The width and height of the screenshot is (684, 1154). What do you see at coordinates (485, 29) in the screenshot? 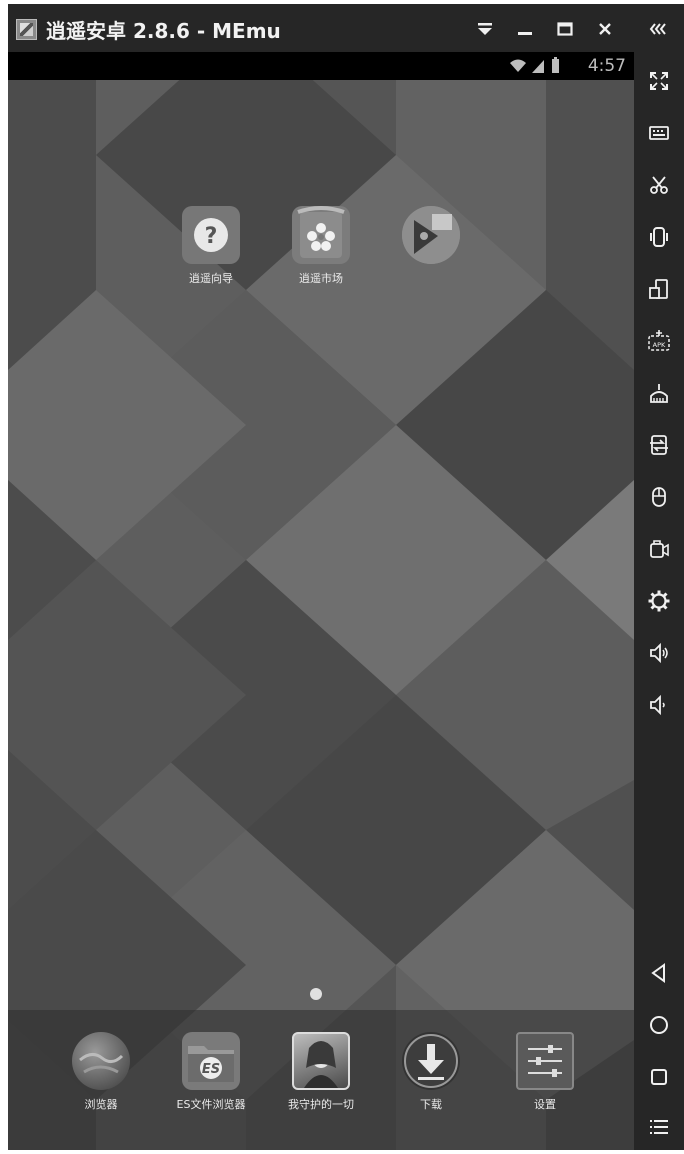
I see `dropdown-icon` at bounding box center [485, 29].